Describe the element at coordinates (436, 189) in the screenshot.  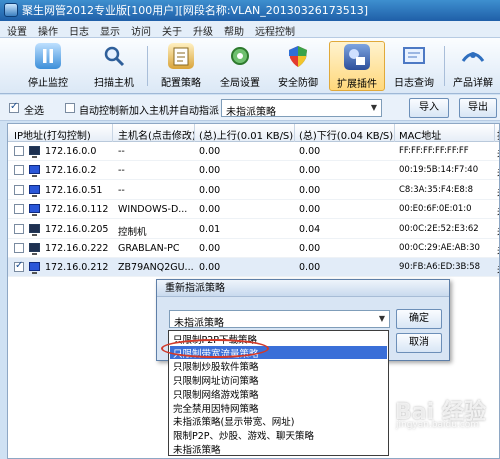
I see `mac-cell: C8:3A:35:F4:E8:8` at that location.